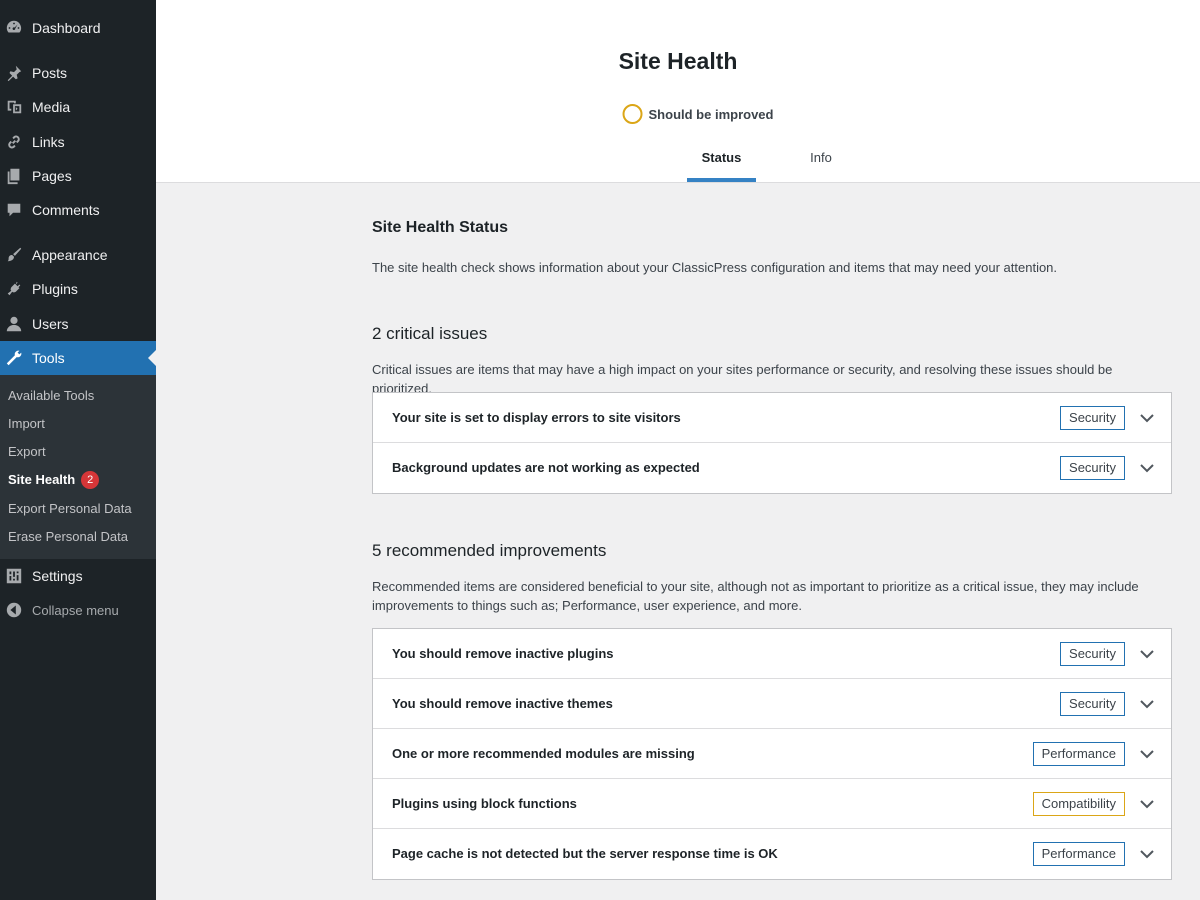  Describe the element at coordinates (57, 576) in the screenshot. I see `menu-label: Settings` at that location.